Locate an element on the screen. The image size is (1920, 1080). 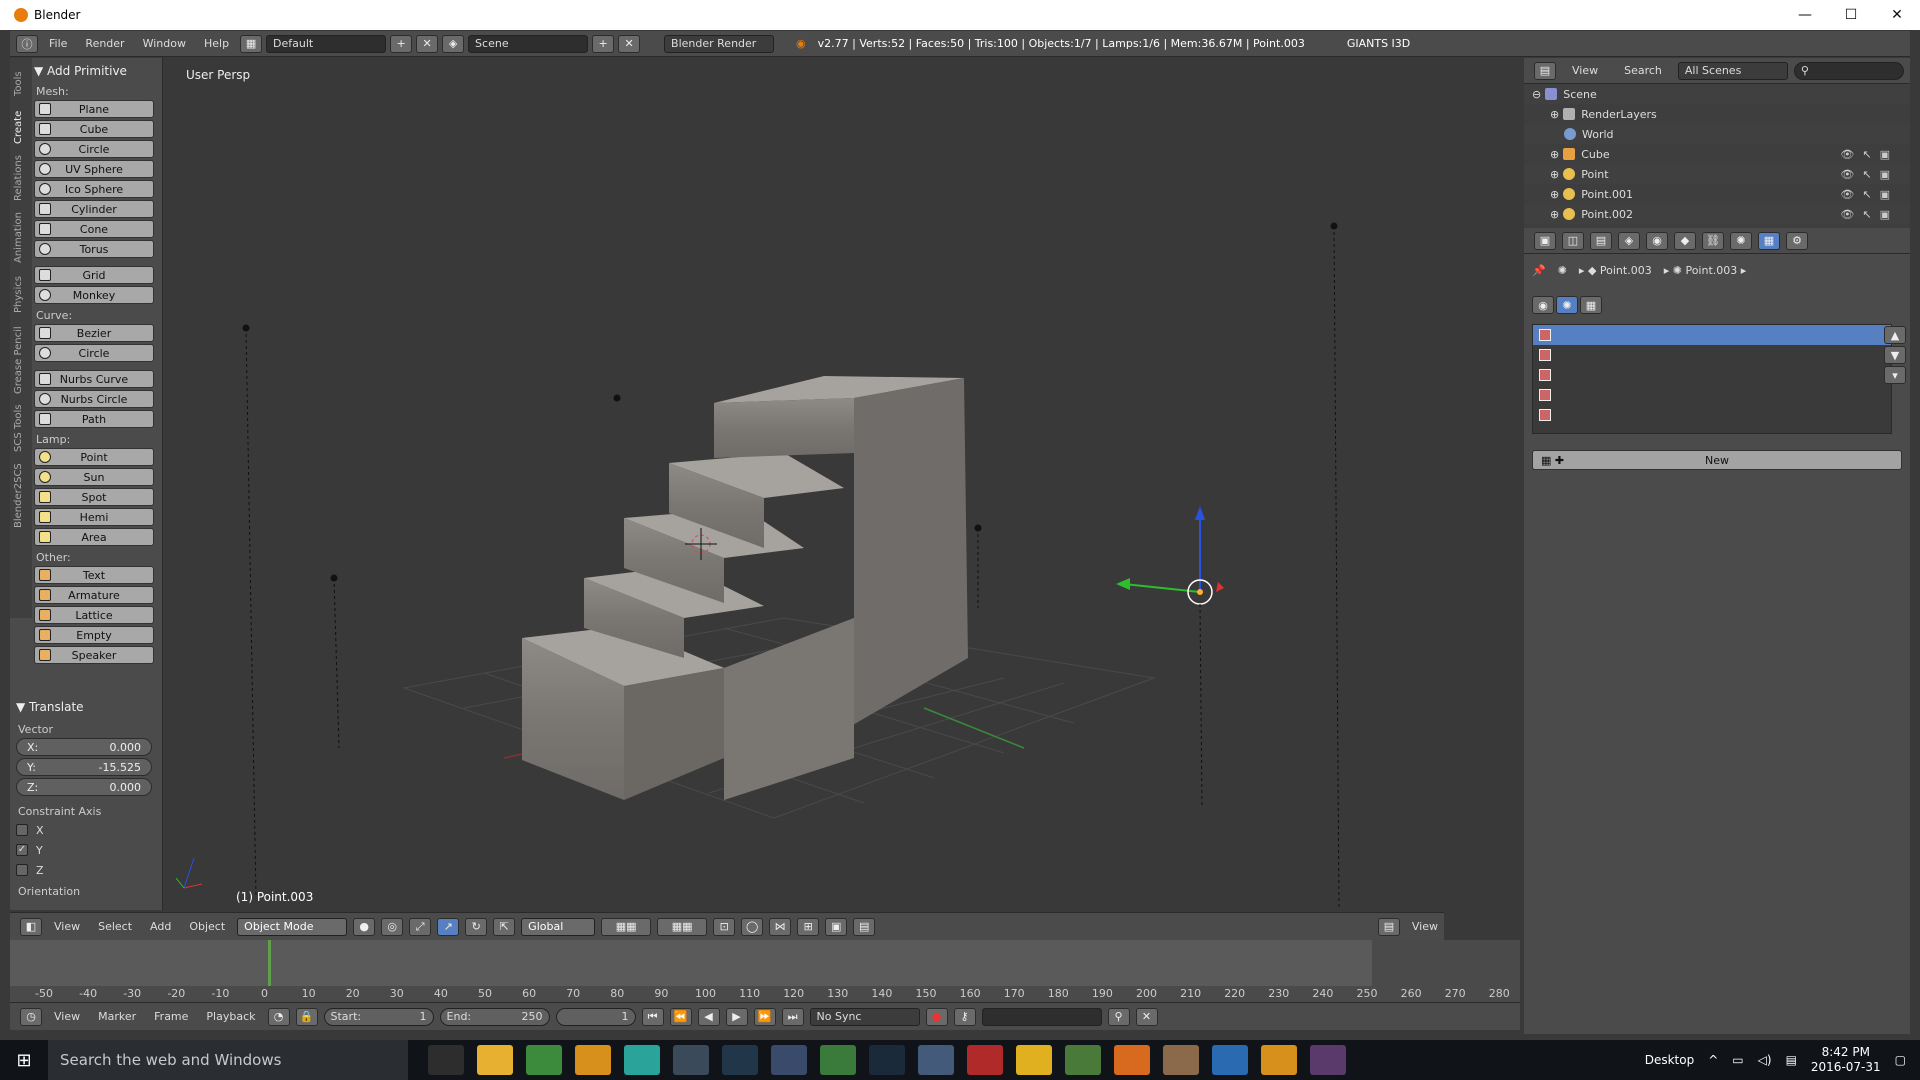
add-cylinder-button: Cylinder is located at coordinates (94, 209).